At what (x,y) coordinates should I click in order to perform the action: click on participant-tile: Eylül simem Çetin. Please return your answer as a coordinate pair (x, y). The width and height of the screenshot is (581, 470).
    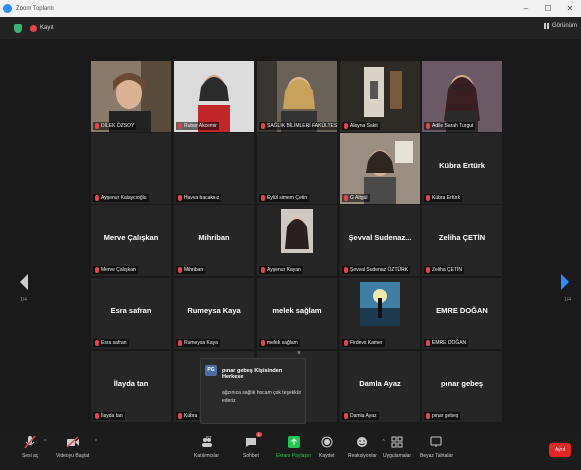
    Looking at the image, I should click on (297, 168).